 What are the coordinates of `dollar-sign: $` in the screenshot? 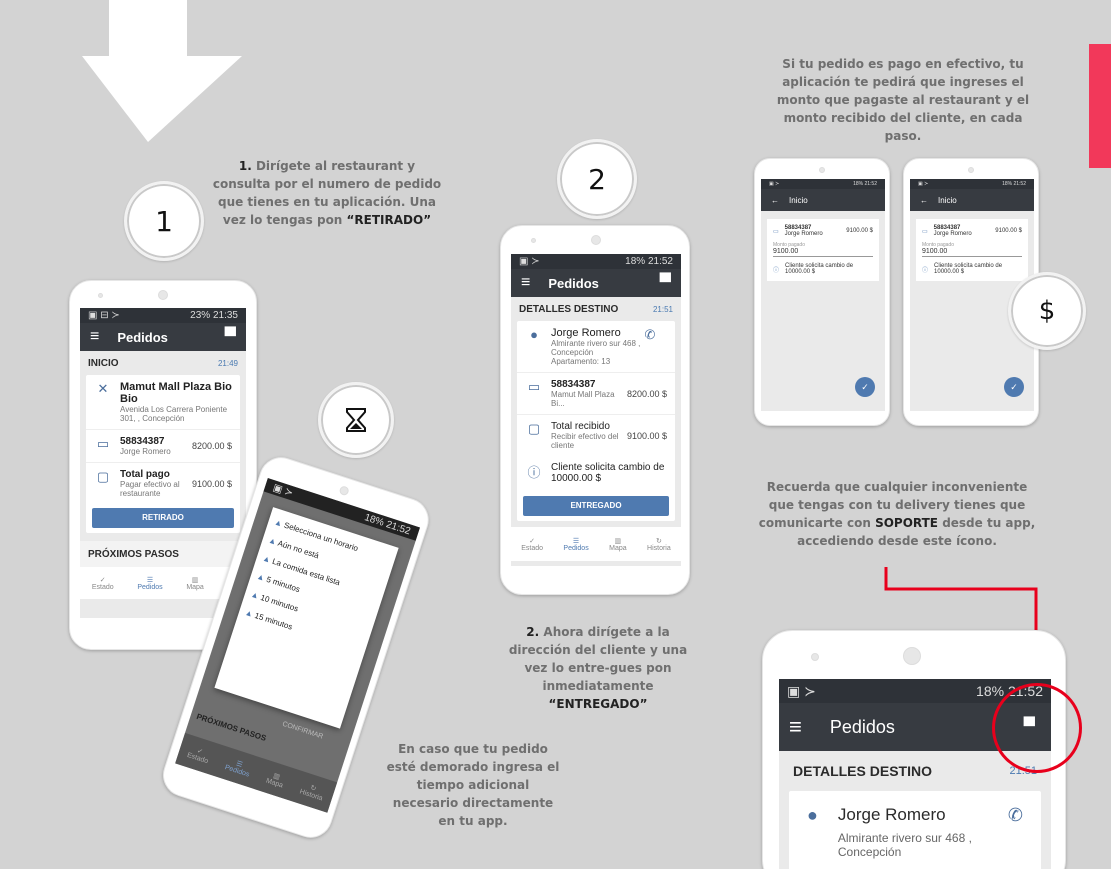 It's located at (1047, 311).